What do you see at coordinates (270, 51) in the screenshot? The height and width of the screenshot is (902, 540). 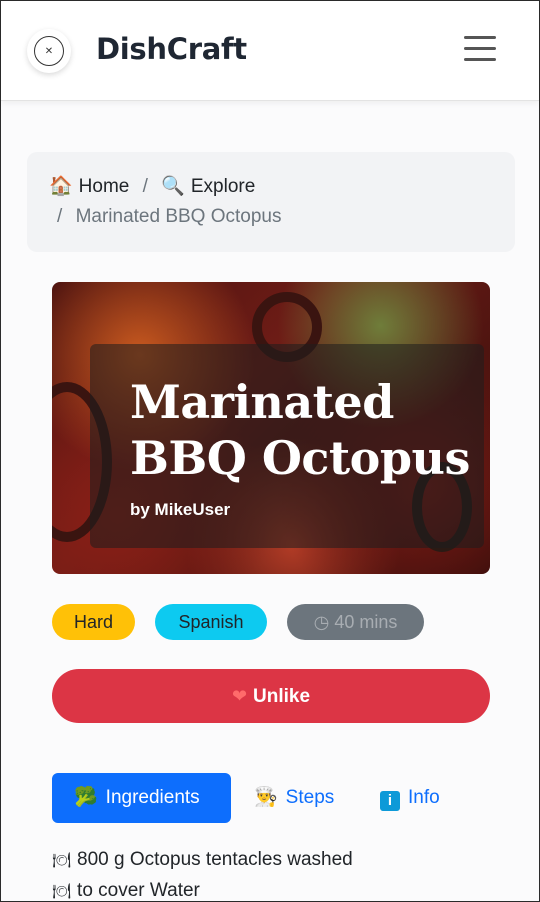 I see `navbar: ✕ DishCraft` at bounding box center [270, 51].